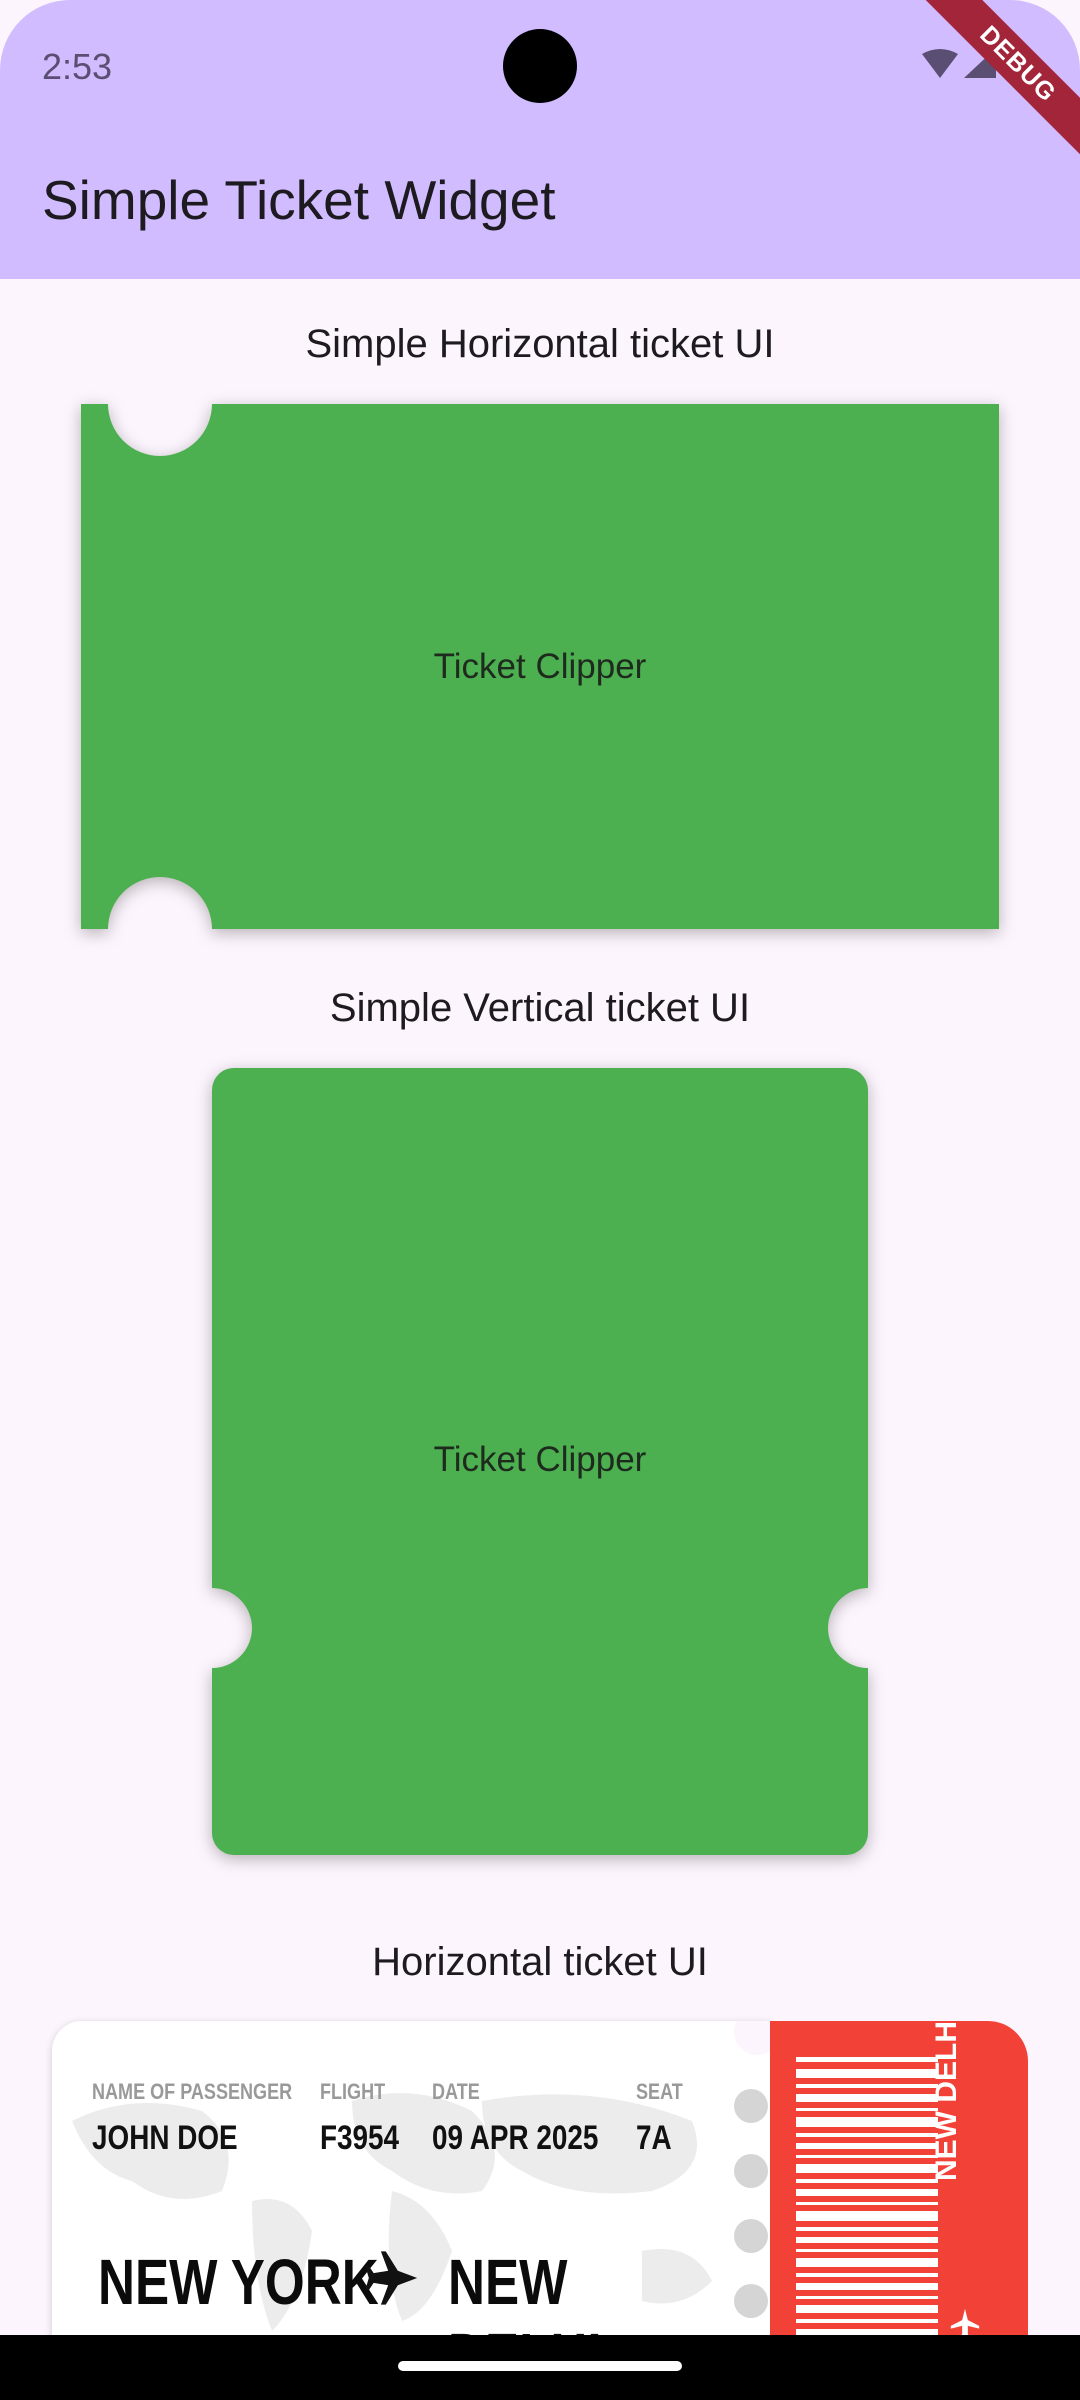  What do you see at coordinates (165, 2138) in the screenshot?
I see `passenger-name-value: JOHN DOE` at bounding box center [165, 2138].